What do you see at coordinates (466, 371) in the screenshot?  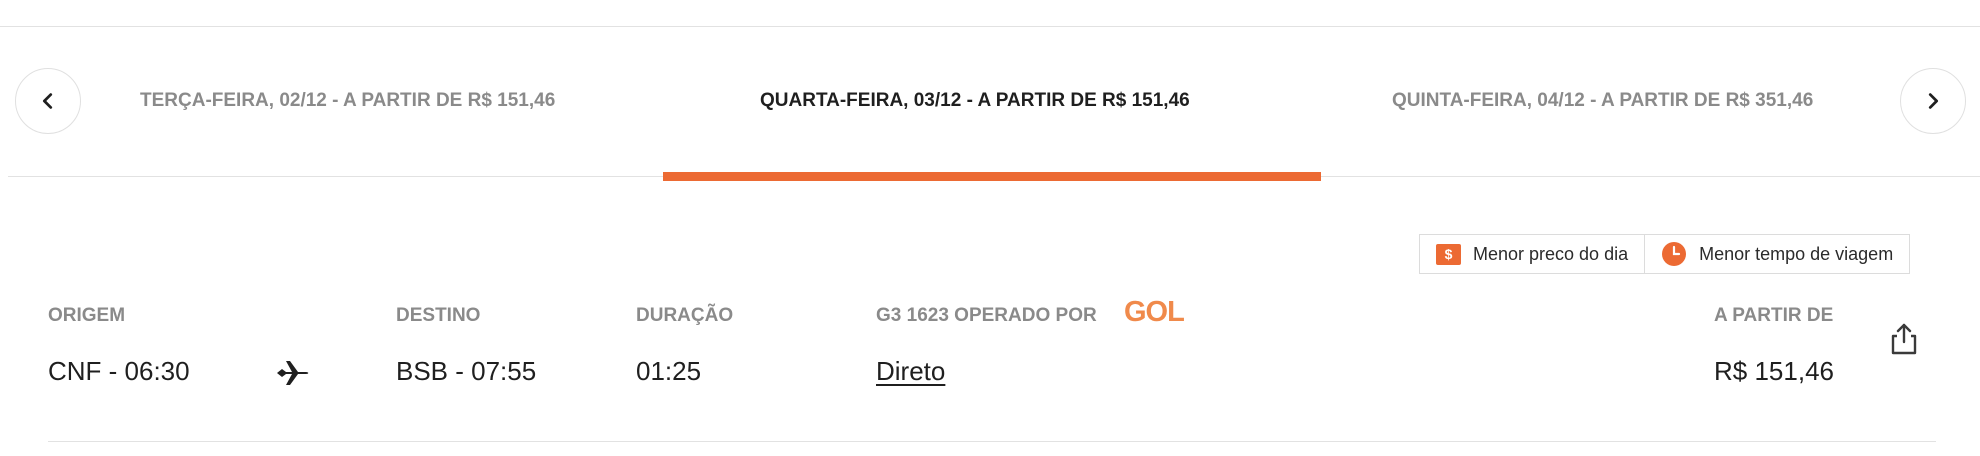 I see `destination-value: BSB - 07:55` at bounding box center [466, 371].